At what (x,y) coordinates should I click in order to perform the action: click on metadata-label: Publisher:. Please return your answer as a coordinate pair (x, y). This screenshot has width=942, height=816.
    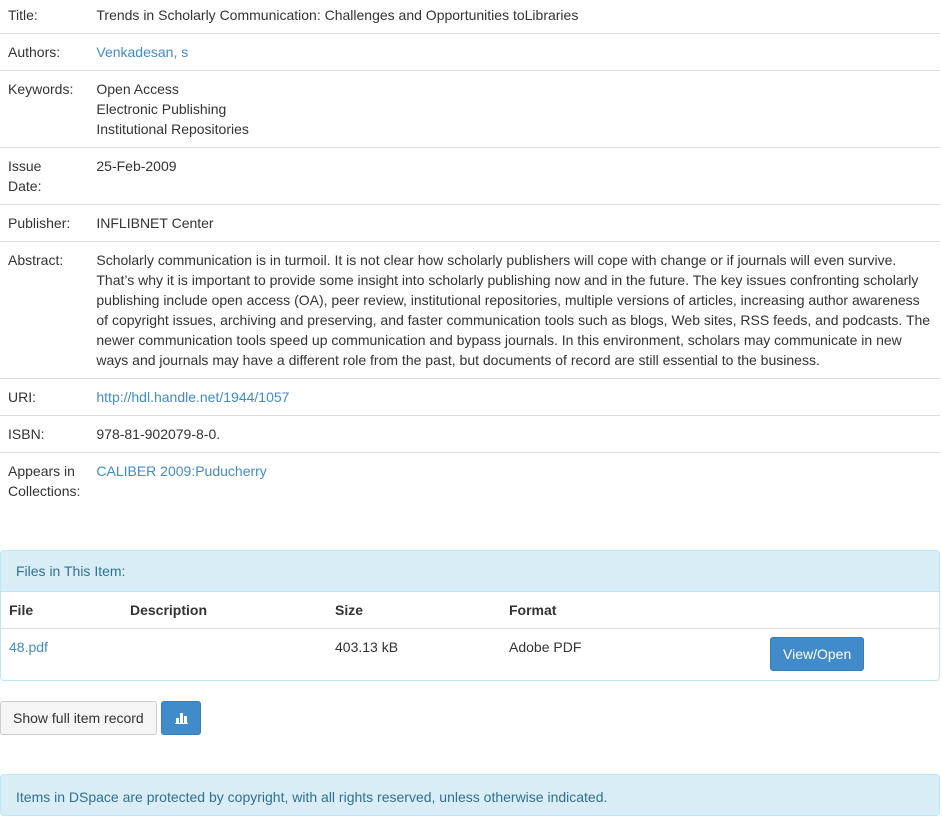
    Looking at the image, I should click on (44, 223).